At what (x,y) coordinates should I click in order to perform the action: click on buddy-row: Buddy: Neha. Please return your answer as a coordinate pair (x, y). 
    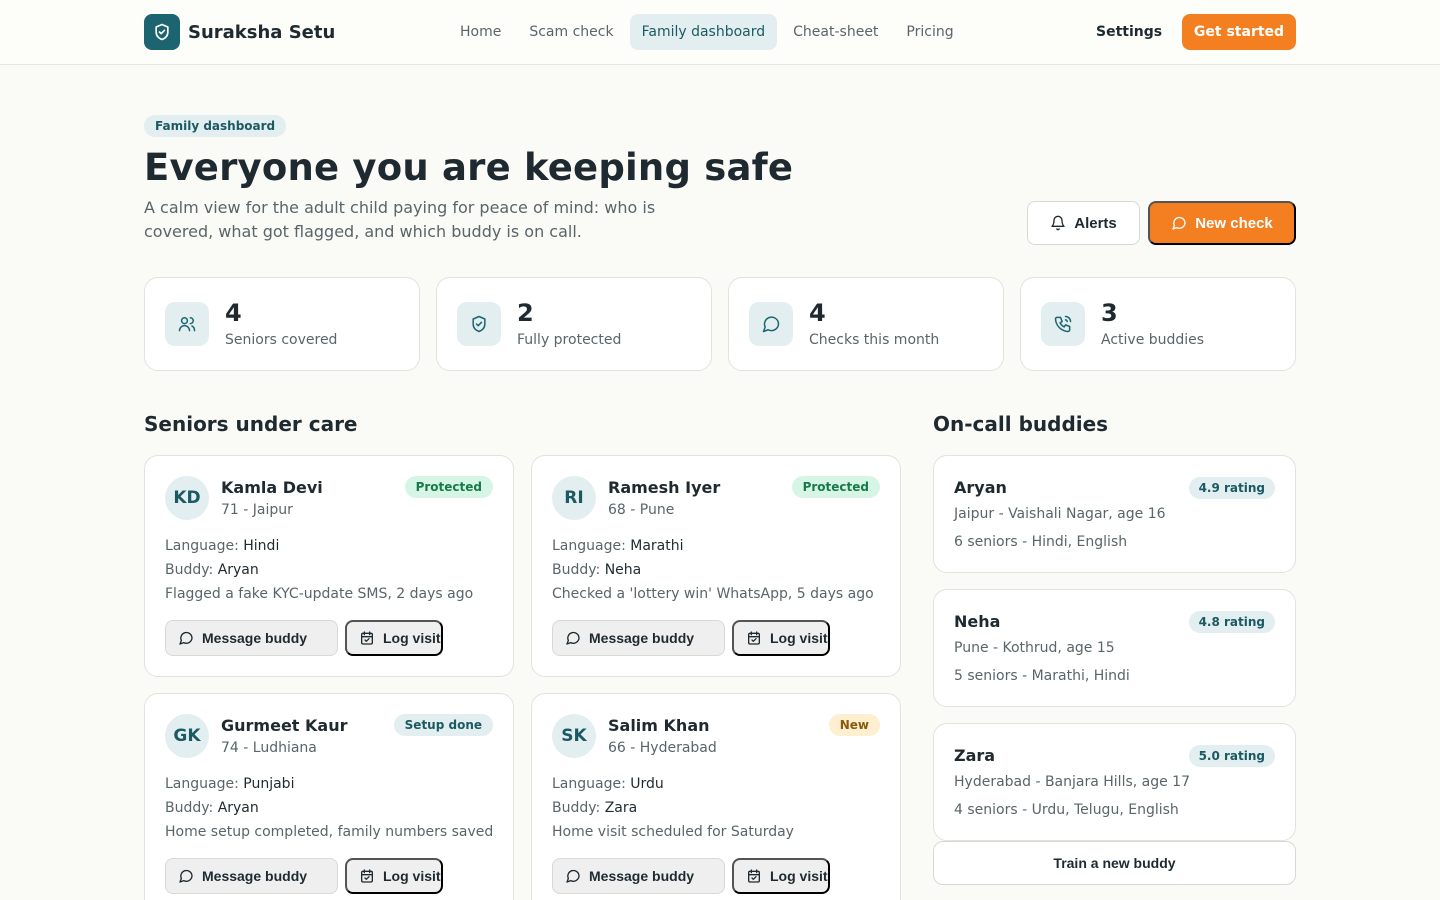
    Looking at the image, I should click on (596, 570).